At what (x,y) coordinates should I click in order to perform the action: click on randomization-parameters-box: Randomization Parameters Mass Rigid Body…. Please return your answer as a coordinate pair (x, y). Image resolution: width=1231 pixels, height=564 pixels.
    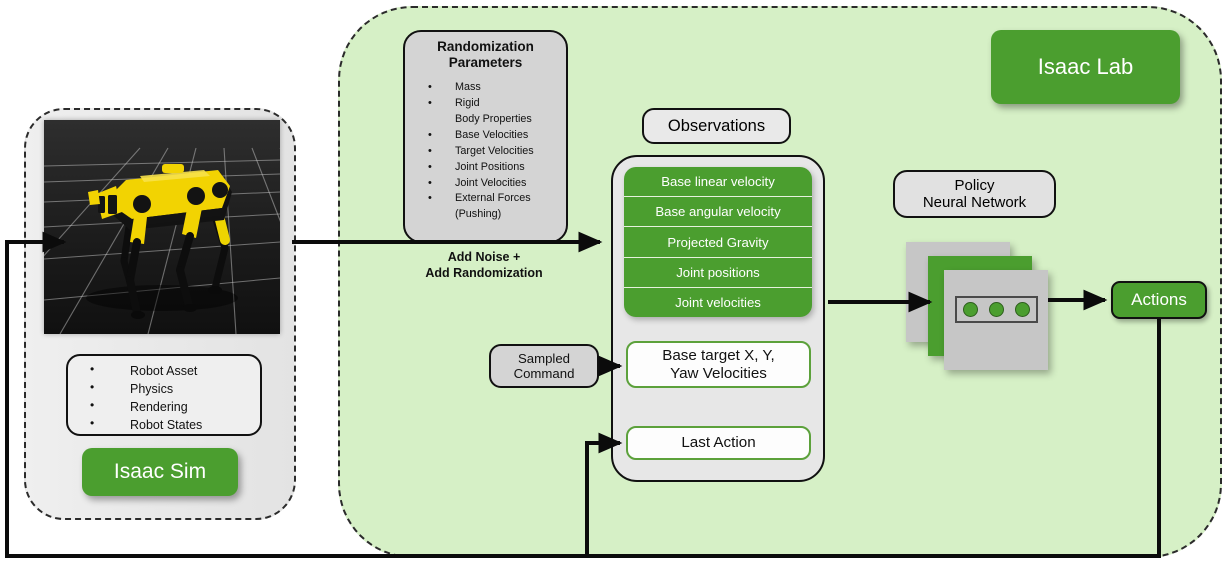
    Looking at the image, I should click on (485, 136).